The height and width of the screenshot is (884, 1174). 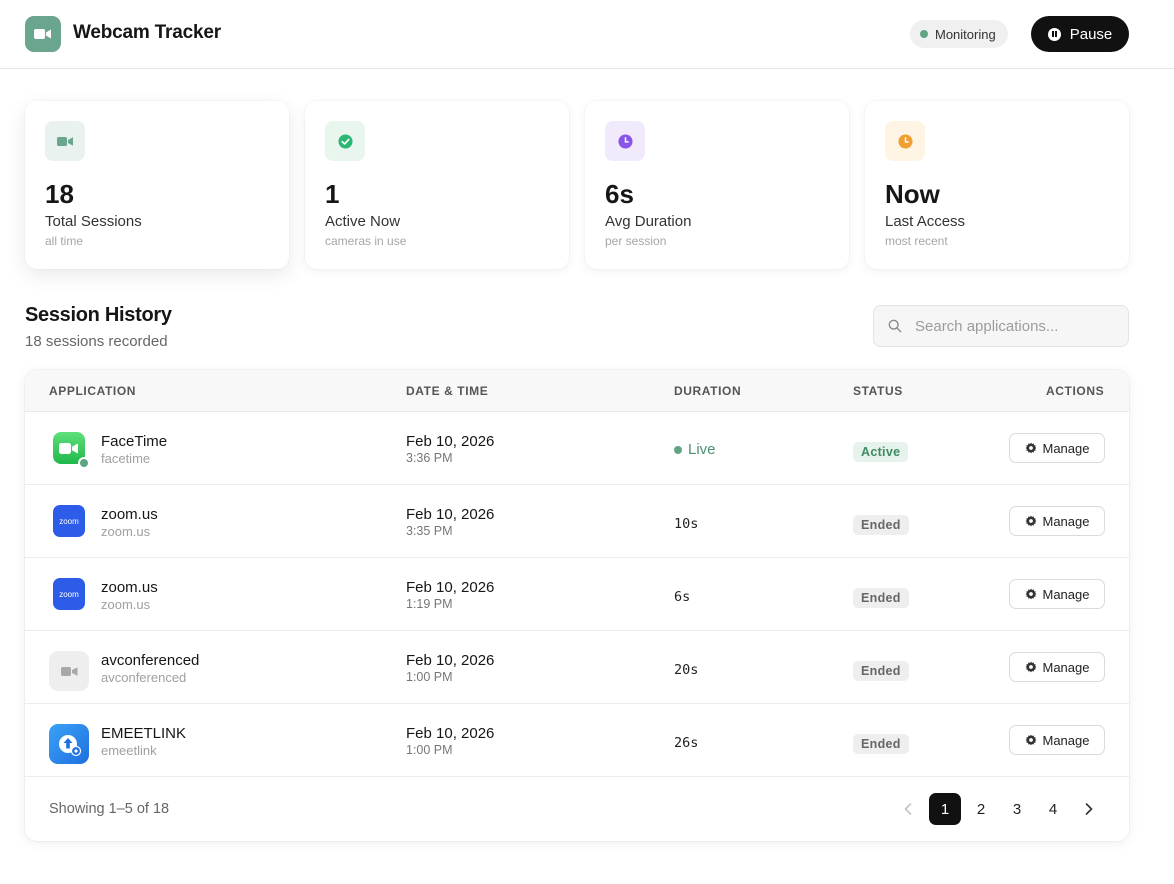 What do you see at coordinates (925, 221) in the screenshot?
I see `stat-label: Last Access` at bounding box center [925, 221].